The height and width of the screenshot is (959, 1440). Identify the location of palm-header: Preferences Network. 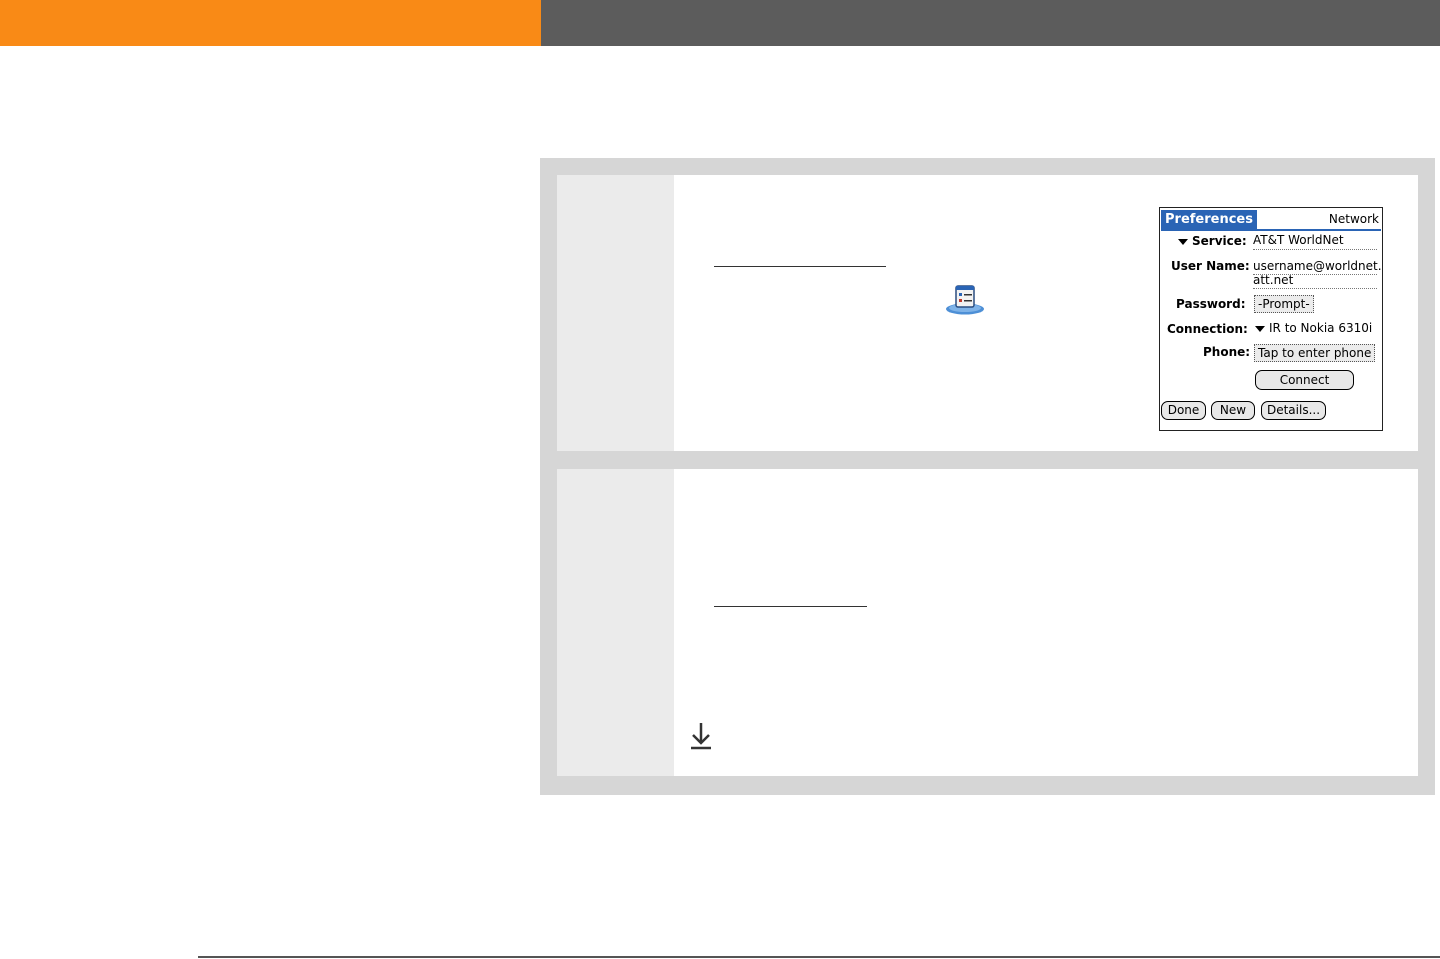
(1271, 219).